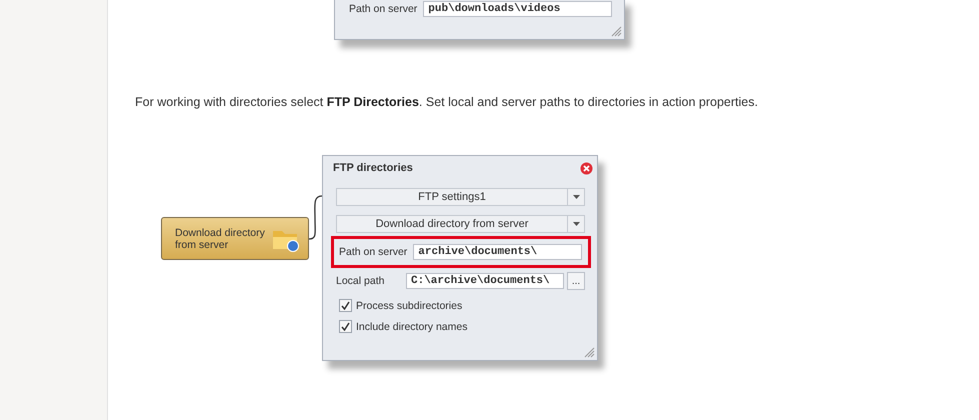  What do you see at coordinates (412, 326) in the screenshot?
I see `checkbox-label: Include directory names` at bounding box center [412, 326].